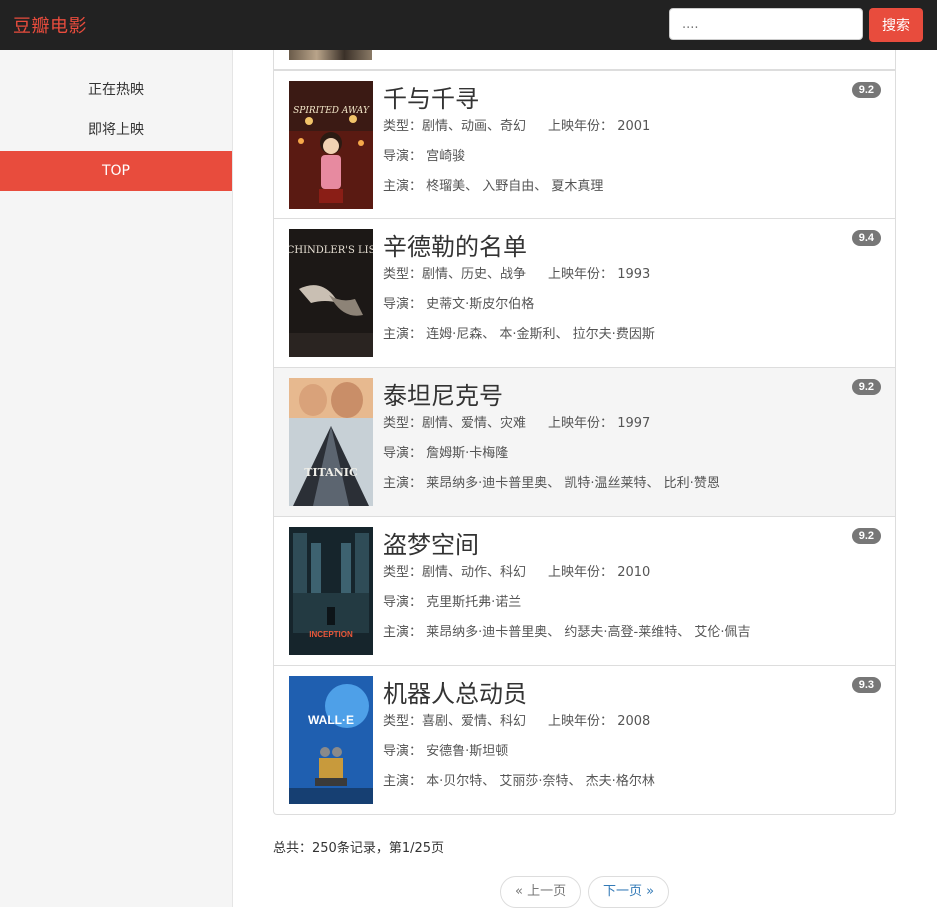  Describe the element at coordinates (331, 145) in the screenshot. I see `spirited-away-poster-icon: SPIRITED AWAY` at that location.